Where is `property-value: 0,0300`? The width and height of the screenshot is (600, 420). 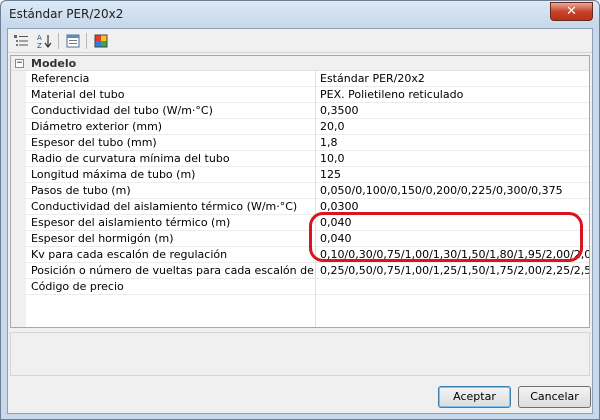
property-value: 0,0300 is located at coordinates (452, 207).